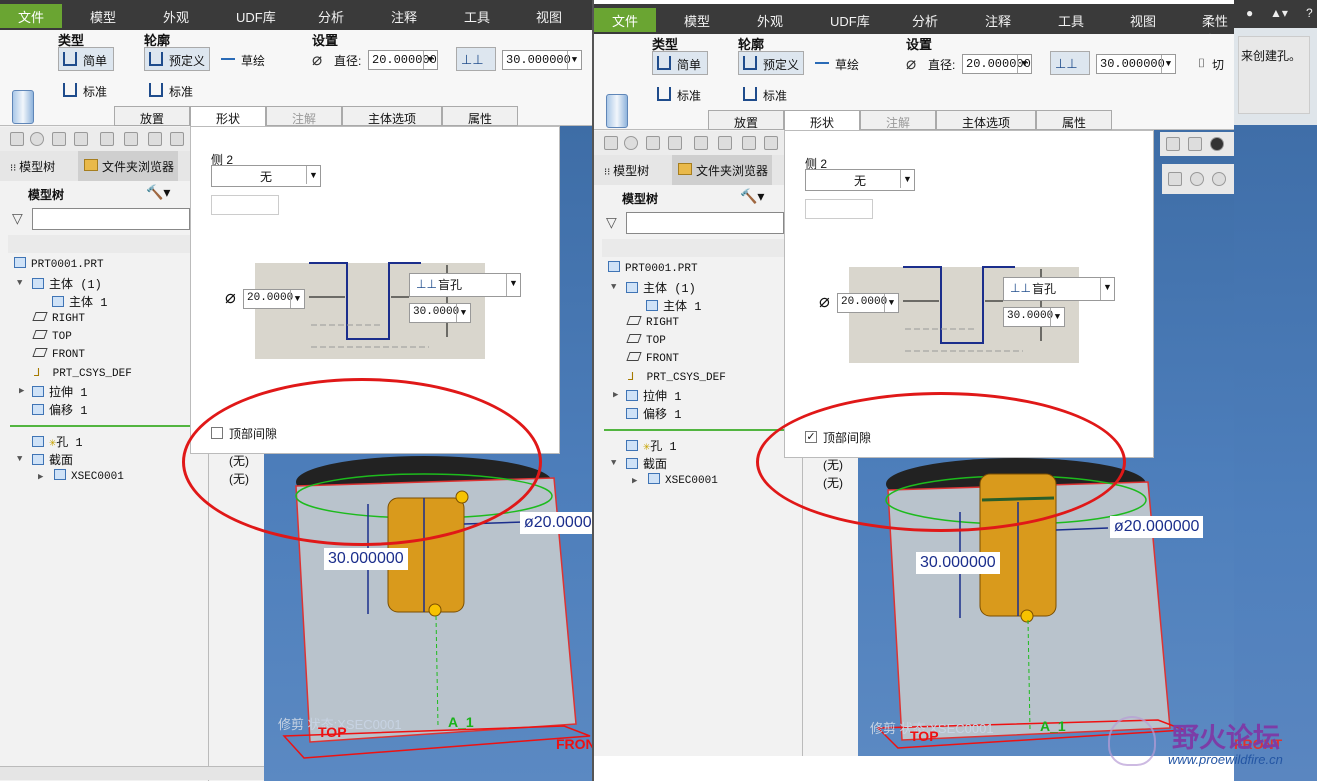  Describe the element at coordinates (79, 301) in the screenshot. I see `tree-body: 主体 1` at that location.